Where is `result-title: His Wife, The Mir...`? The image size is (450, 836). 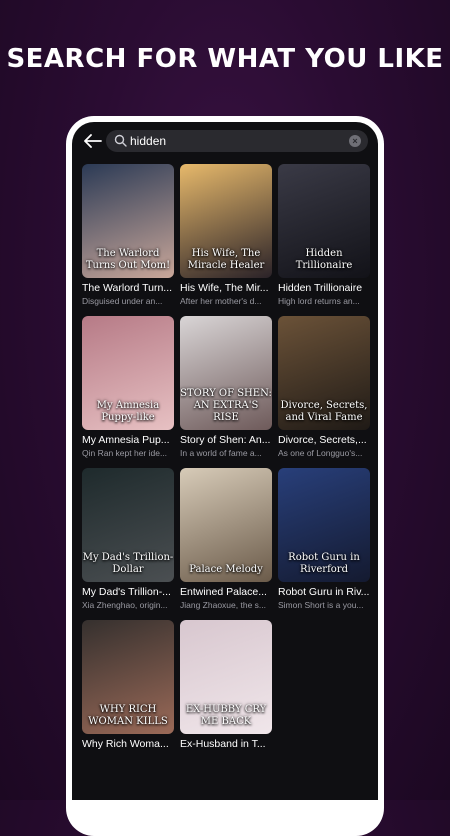 result-title: His Wife, The Mir... is located at coordinates (226, 288).